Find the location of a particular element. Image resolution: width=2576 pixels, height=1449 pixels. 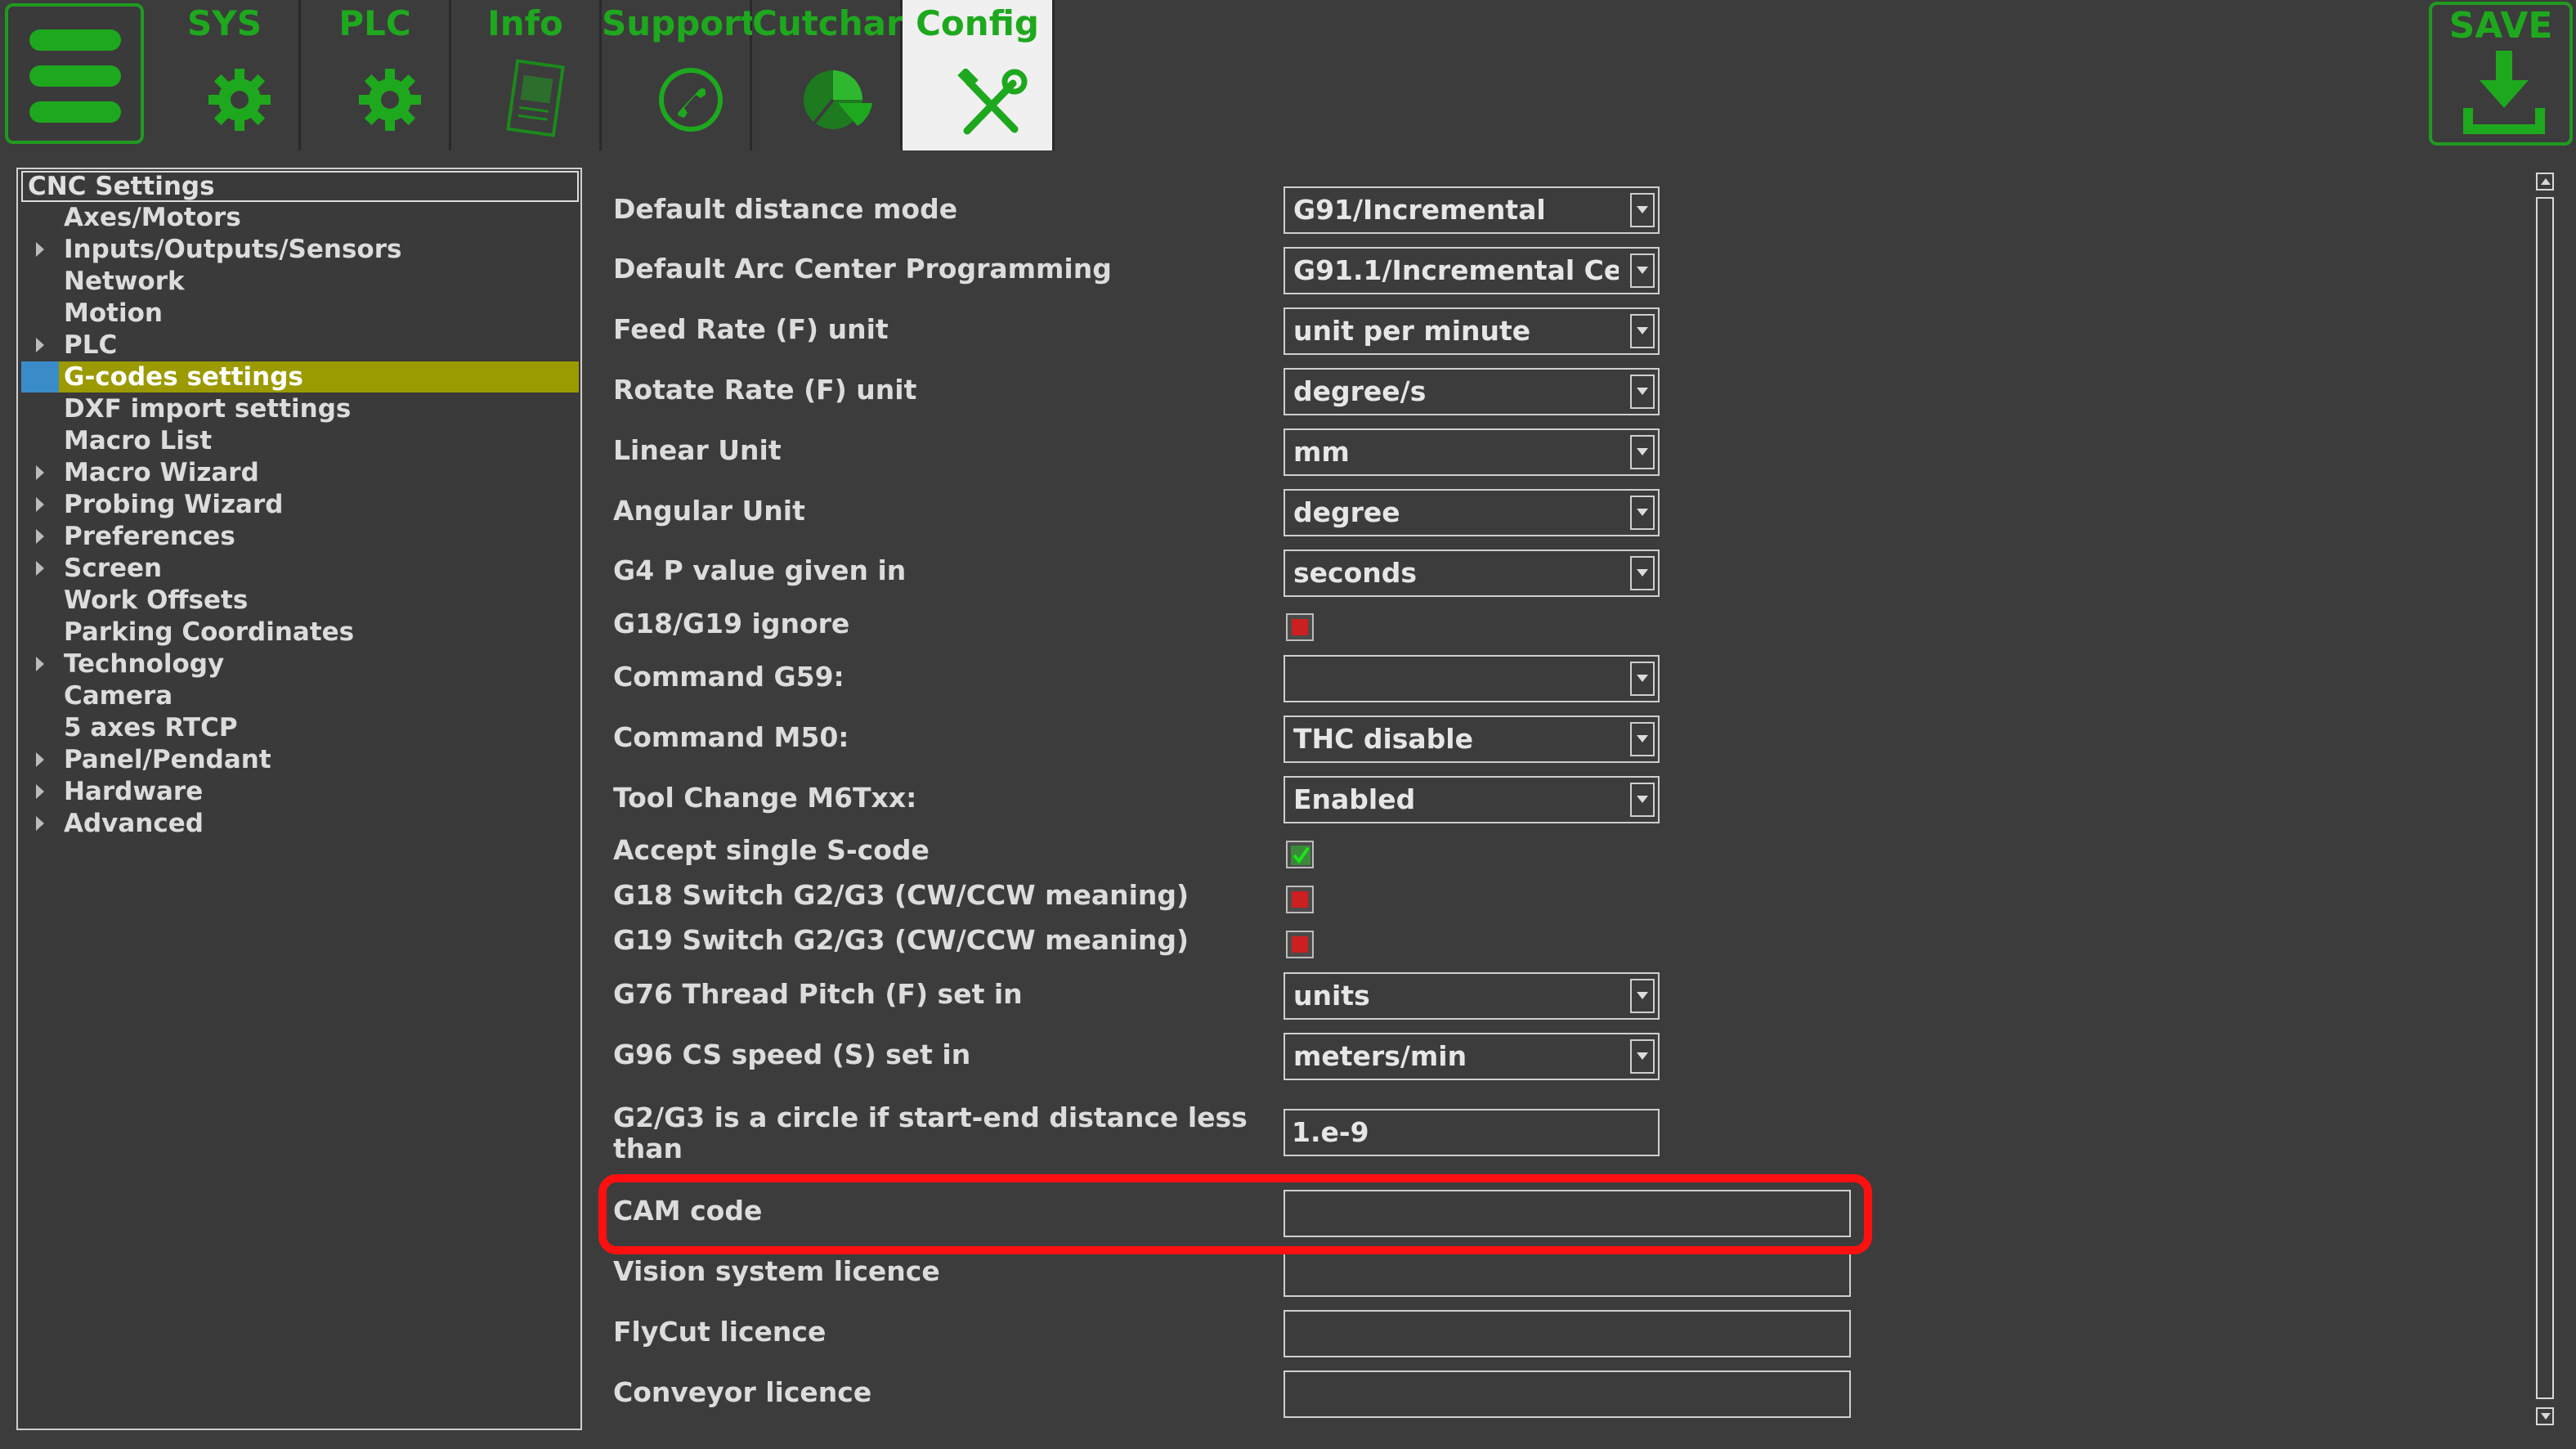

tab-plc: PLC is located at coordinates (376, 75).